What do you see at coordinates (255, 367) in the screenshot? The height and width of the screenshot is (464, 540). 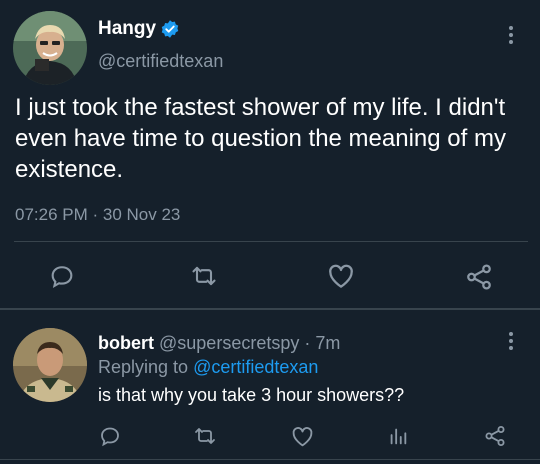 I see `replying-to-link: @certifiedtexan` at bounding box center [255, 367].